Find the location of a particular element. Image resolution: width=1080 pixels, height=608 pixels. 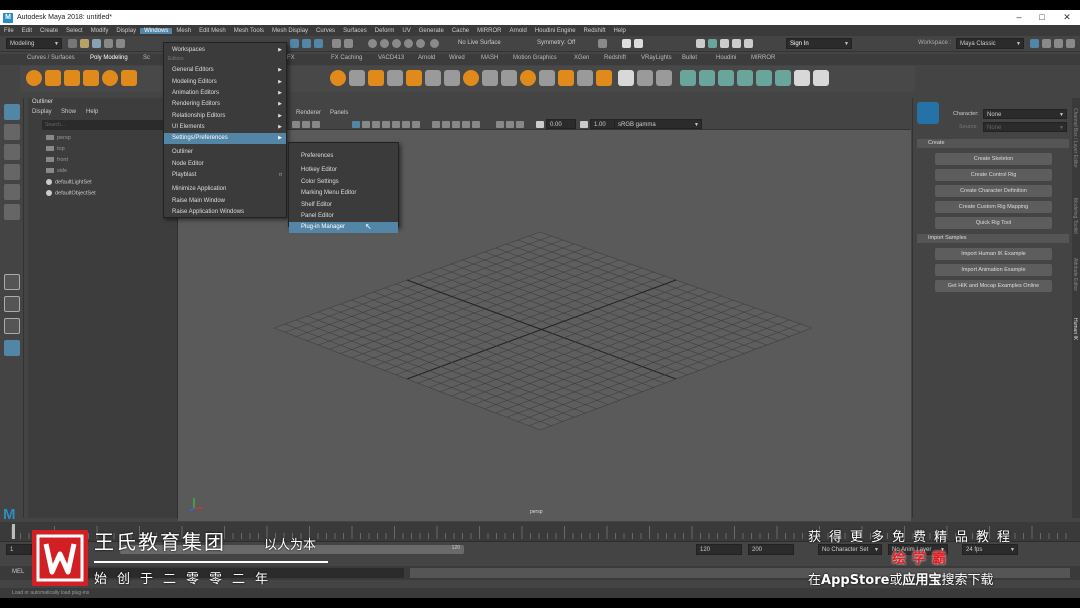

highlight-selection-icon is located at coordinates (348, 43).